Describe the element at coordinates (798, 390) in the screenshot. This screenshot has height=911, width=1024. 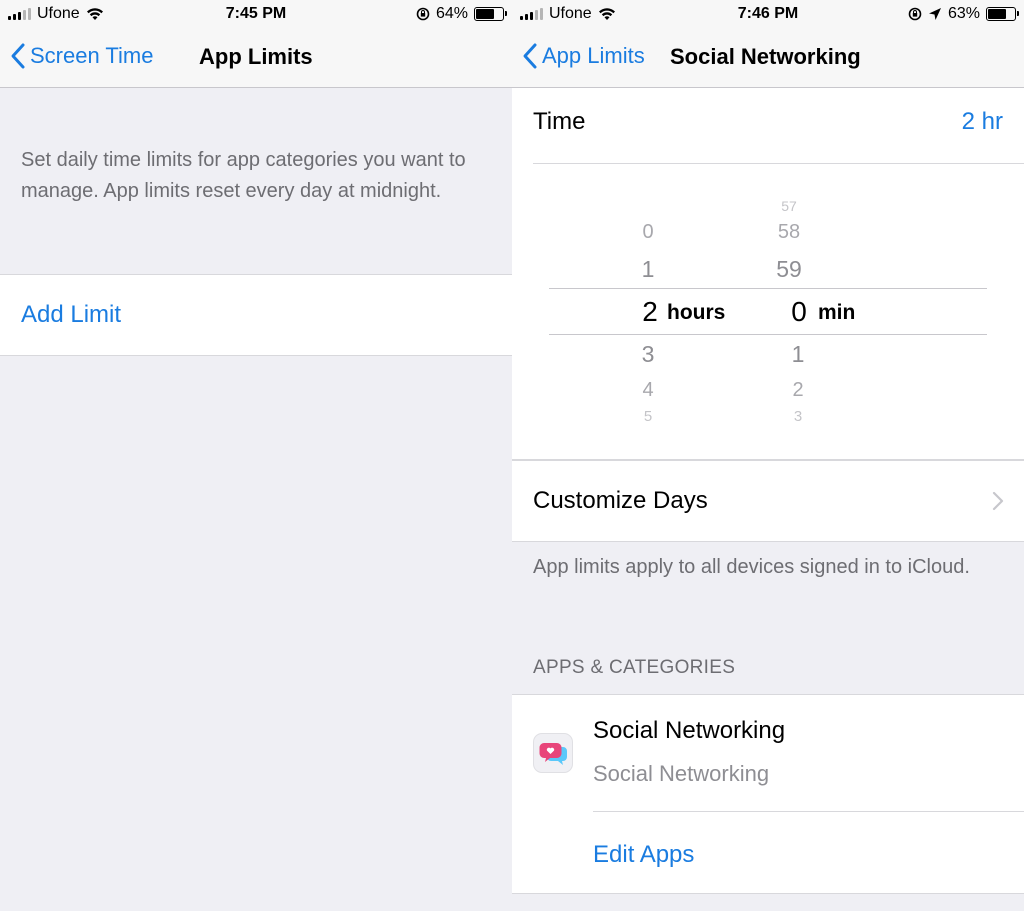
I see `picker-minute-option: 2` at that location.